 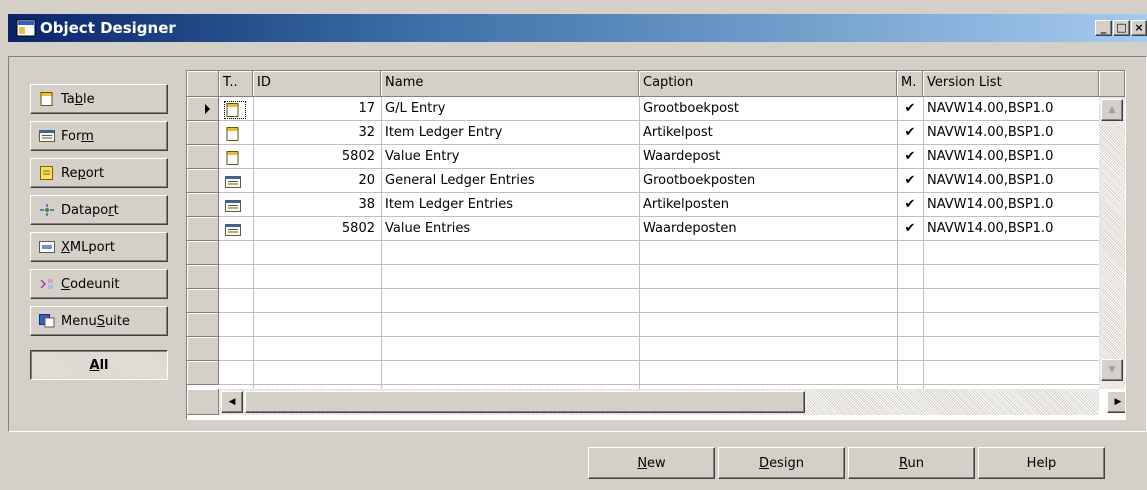 I want to click on cell-caption: Waardeposten, so click(x=768, y=229).